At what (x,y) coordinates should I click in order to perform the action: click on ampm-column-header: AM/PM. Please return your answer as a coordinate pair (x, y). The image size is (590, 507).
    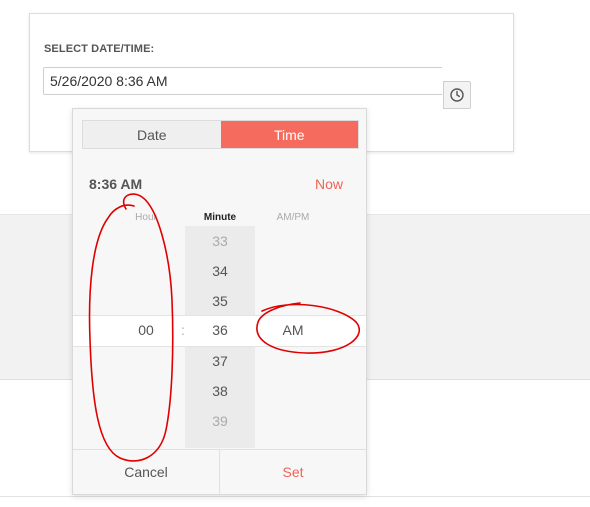
    Looking at the image, I should click on (293, 217).